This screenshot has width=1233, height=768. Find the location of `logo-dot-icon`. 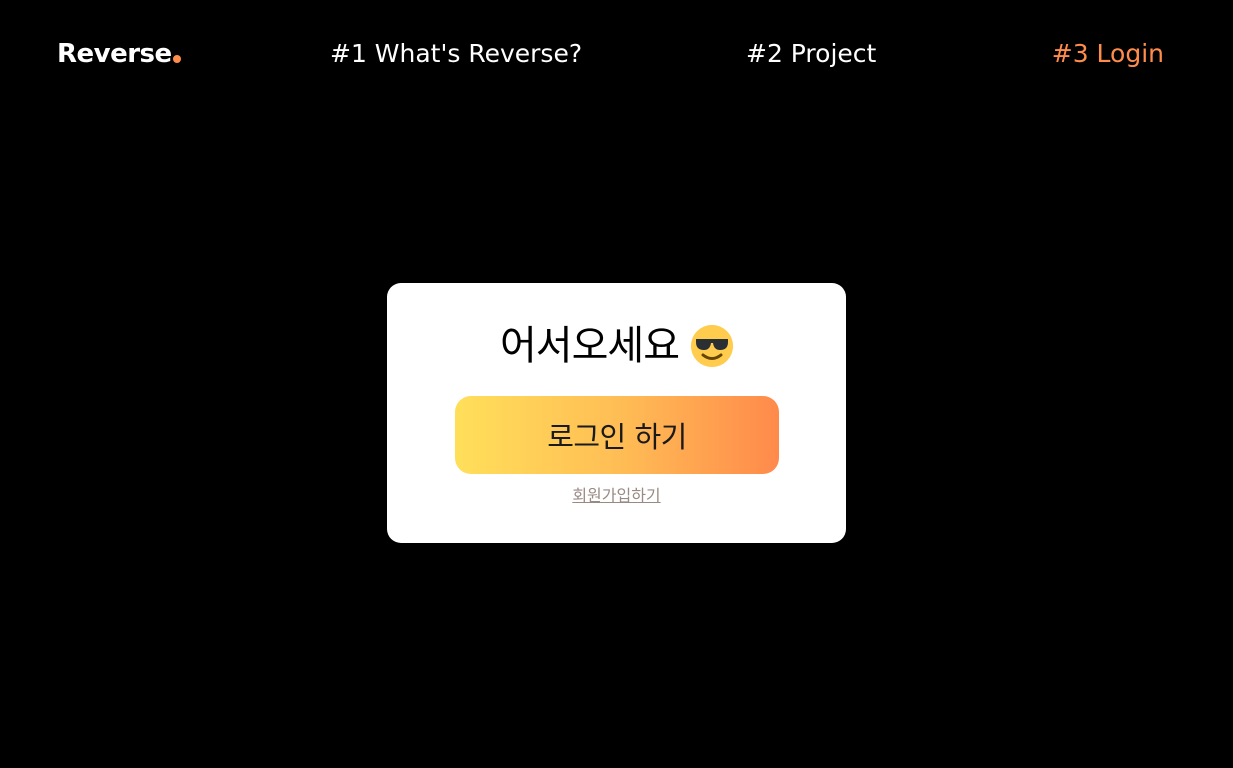

logo-dot-icon is located at coordinates (176, 59).